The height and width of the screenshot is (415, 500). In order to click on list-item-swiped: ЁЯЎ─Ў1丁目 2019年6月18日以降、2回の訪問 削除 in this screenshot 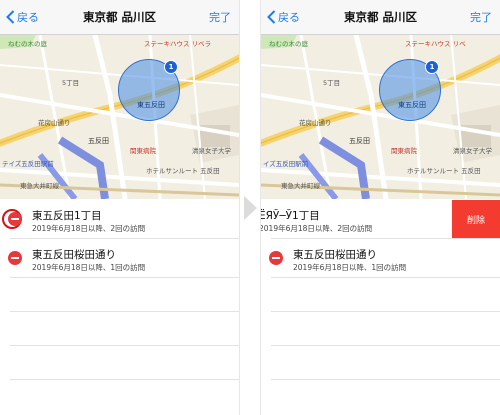, I will do `click(380, 219)`.